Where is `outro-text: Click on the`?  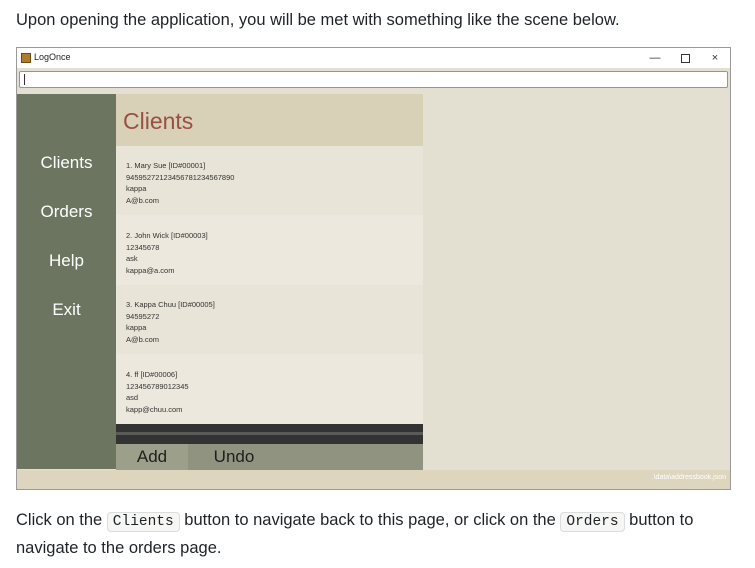
outro-text: Click on the is located at coordinates (61, 520).